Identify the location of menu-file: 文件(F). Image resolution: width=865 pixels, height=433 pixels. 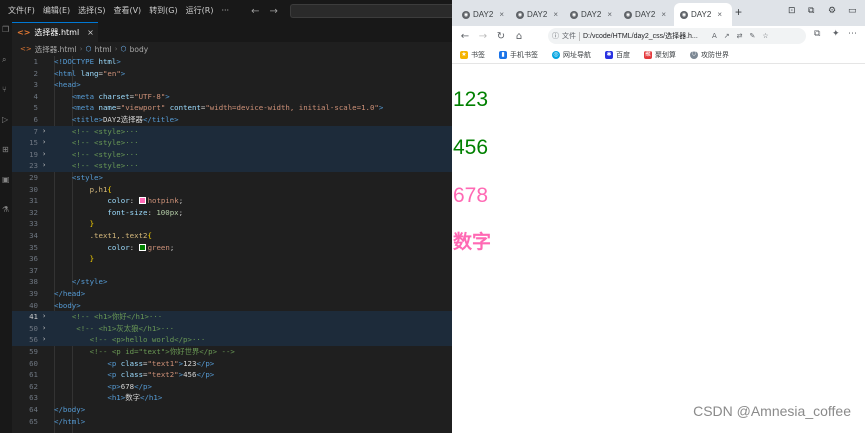
(21, 11).